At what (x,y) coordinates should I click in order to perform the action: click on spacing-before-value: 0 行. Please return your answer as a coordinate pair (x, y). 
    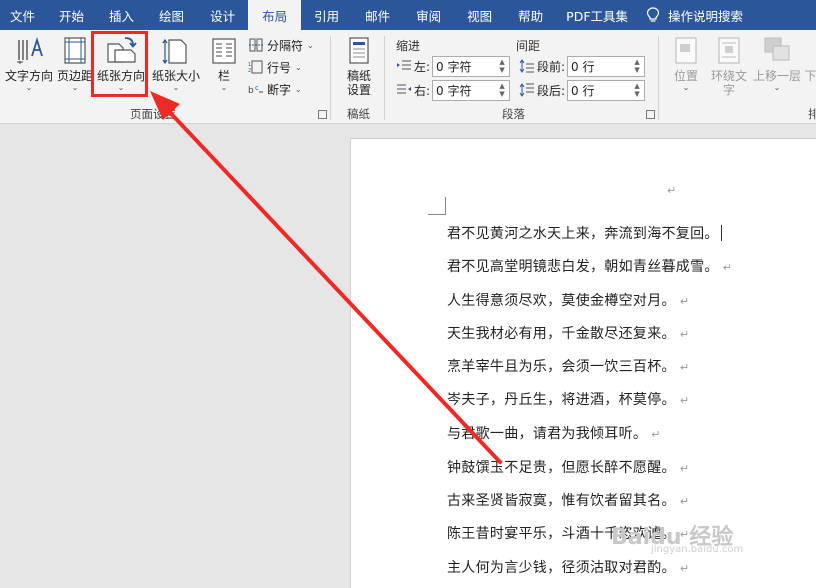
    Looking at the image, I should click on (583, 66).